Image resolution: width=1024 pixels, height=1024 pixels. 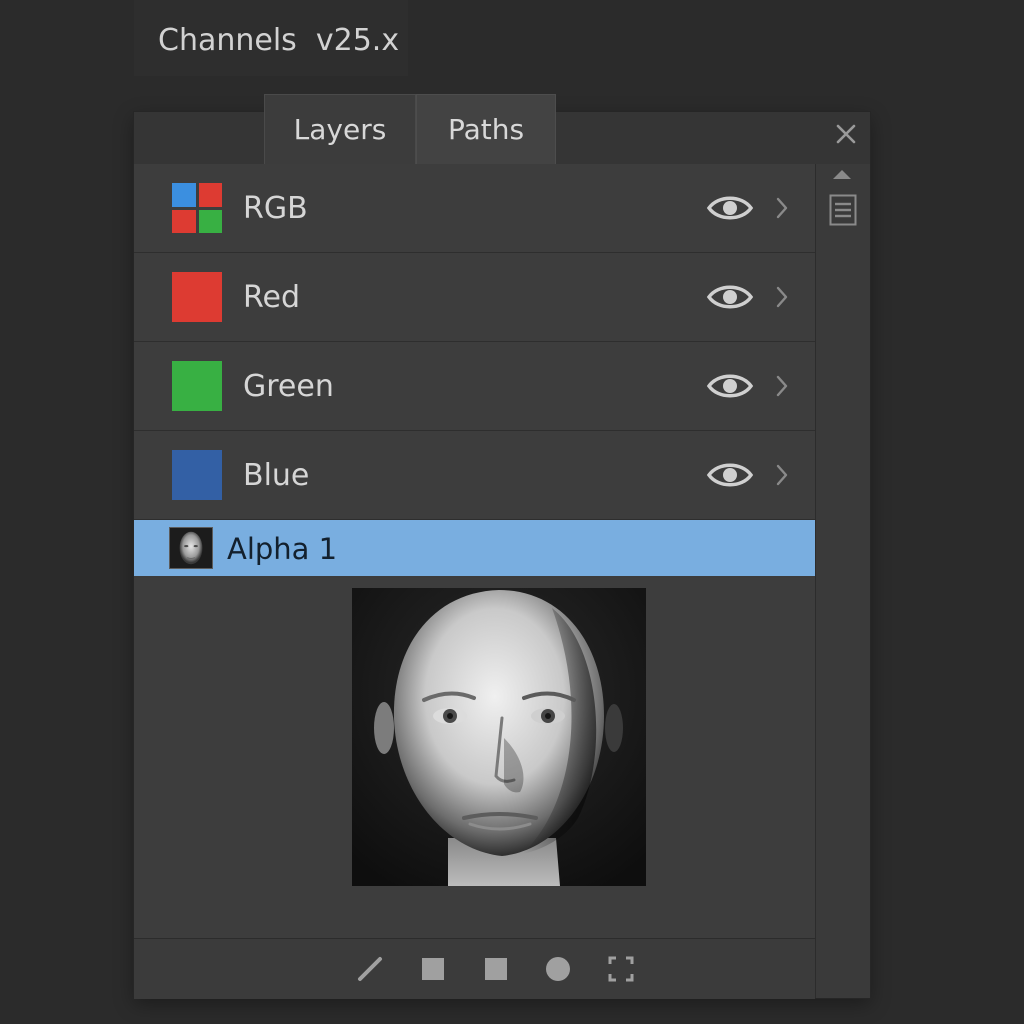 I want to click on channel-label: Red, so click(x=271, y=297).